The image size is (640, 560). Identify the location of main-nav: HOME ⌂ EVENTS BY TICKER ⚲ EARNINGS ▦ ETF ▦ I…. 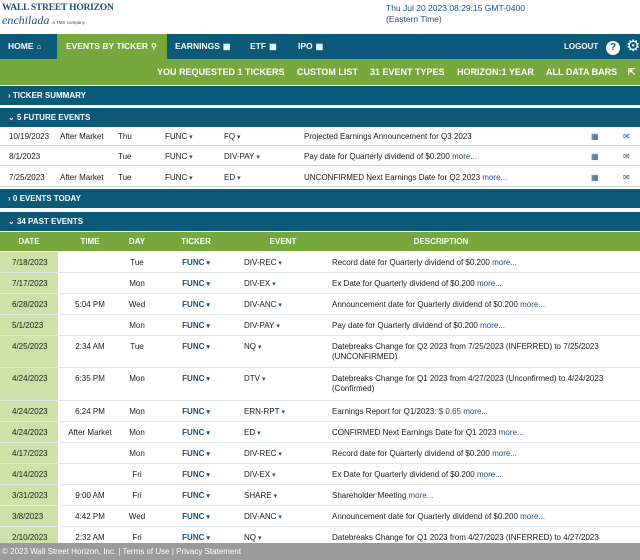
(320, 46).